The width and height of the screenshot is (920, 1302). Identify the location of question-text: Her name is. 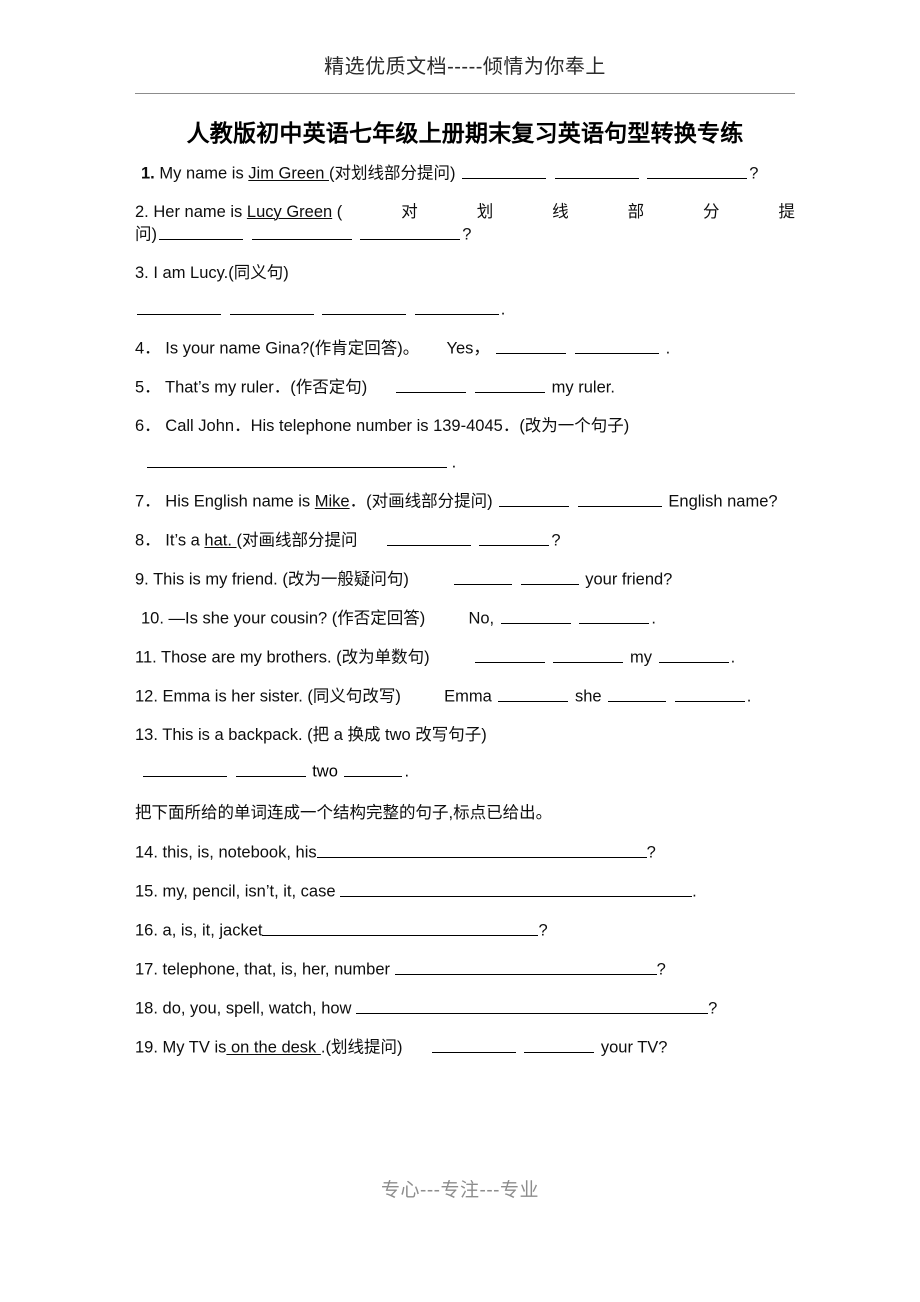
(200, 211).